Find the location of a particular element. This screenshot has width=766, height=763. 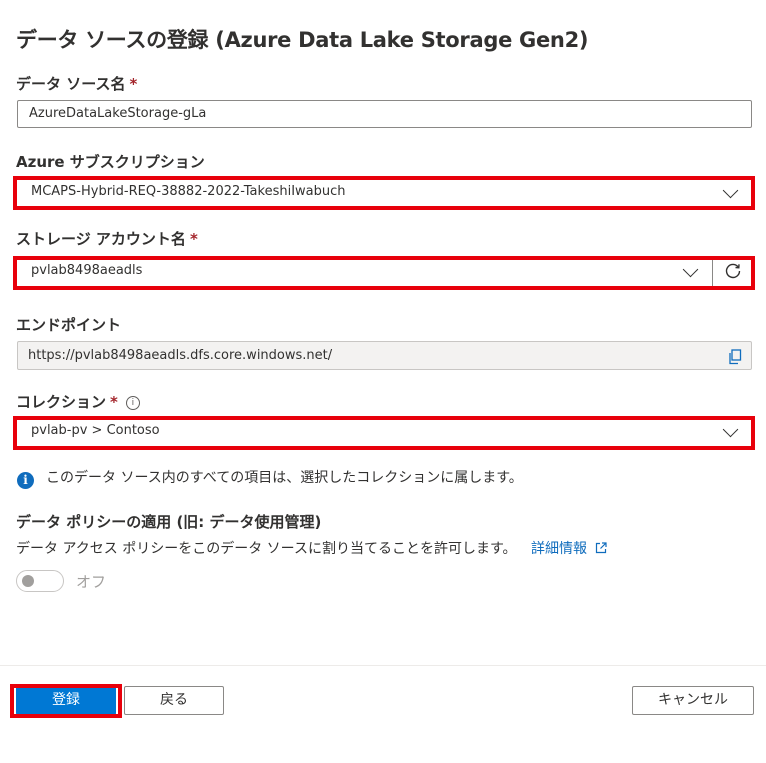

collection-info-message: i このデータ ソース内のすべての項目は、選択したコレクションに属します。 is located at coordinates (270, 478).